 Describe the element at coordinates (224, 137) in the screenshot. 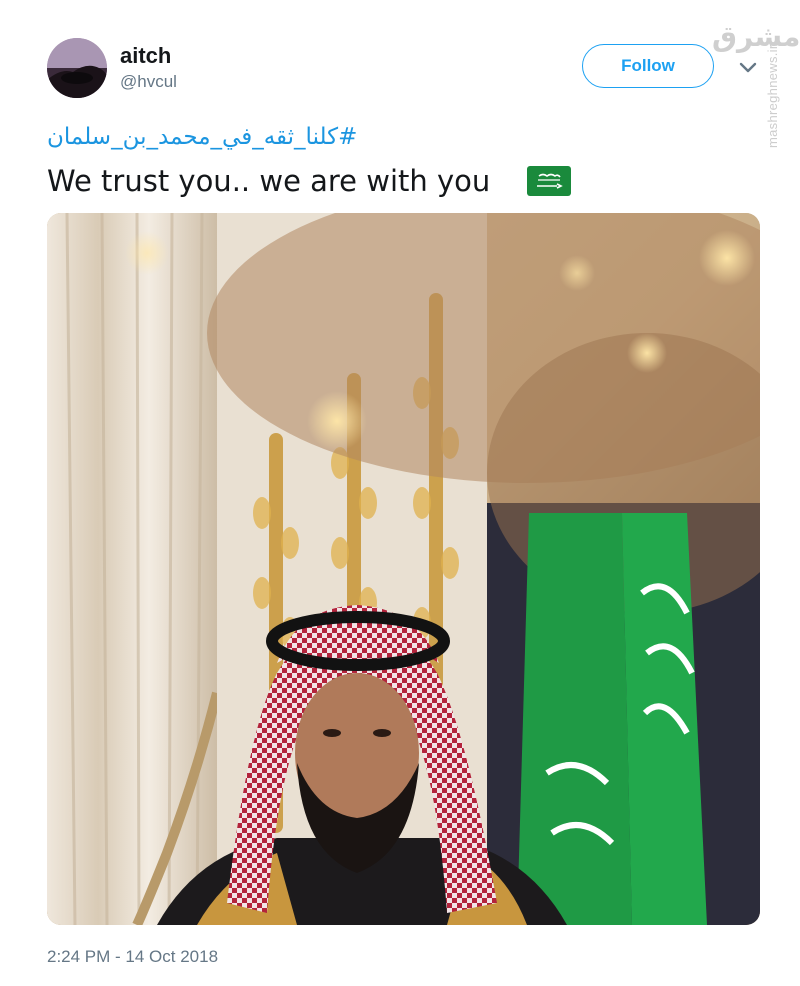

I see `hashtag-link: #كلنا_ثقه_في_محمد_بن_سلمان` at that location.